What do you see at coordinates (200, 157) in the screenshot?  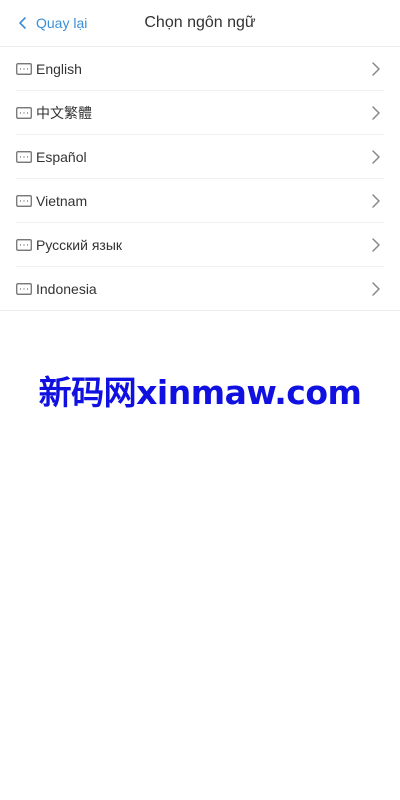 I see `language-item-spanish: Español` at bounding box center [200, 157].